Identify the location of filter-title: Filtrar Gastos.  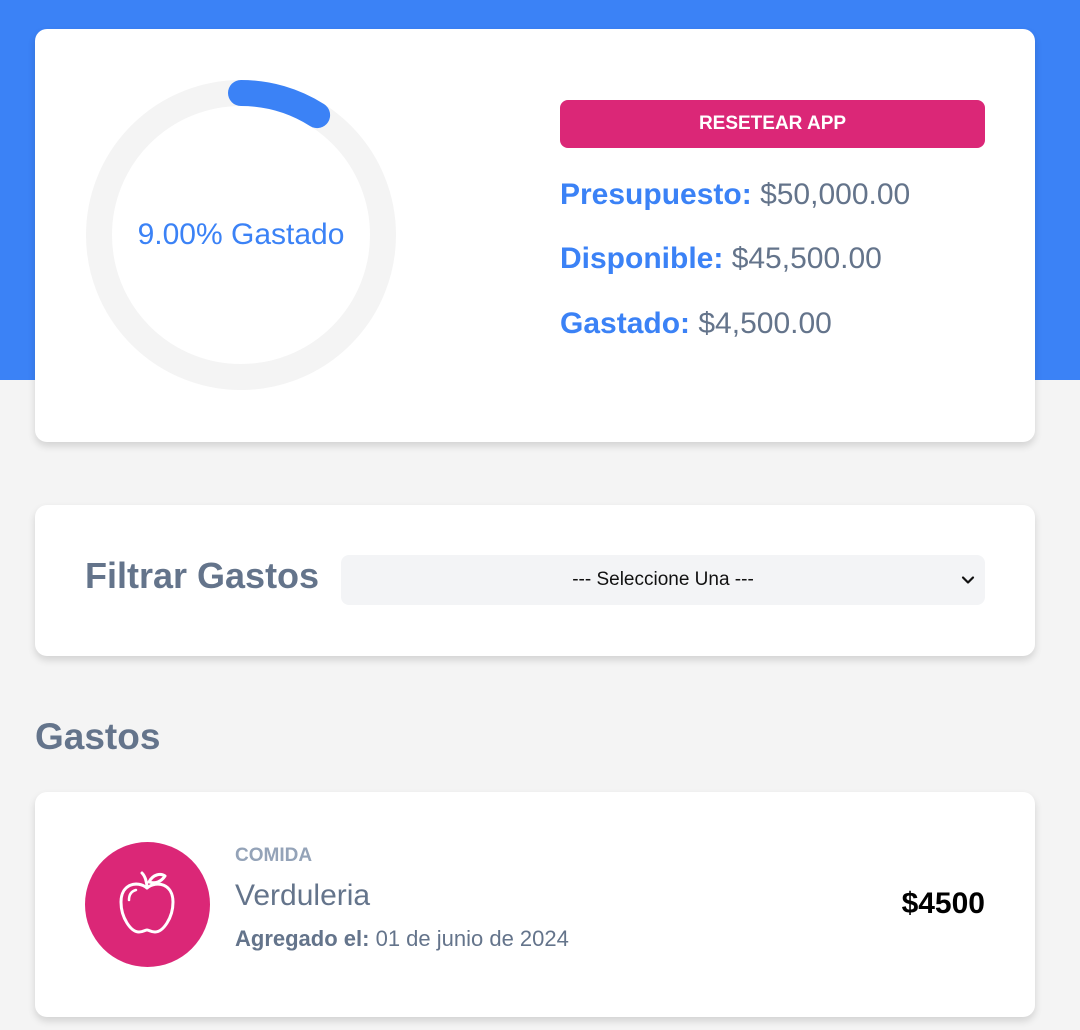
(202, 575).